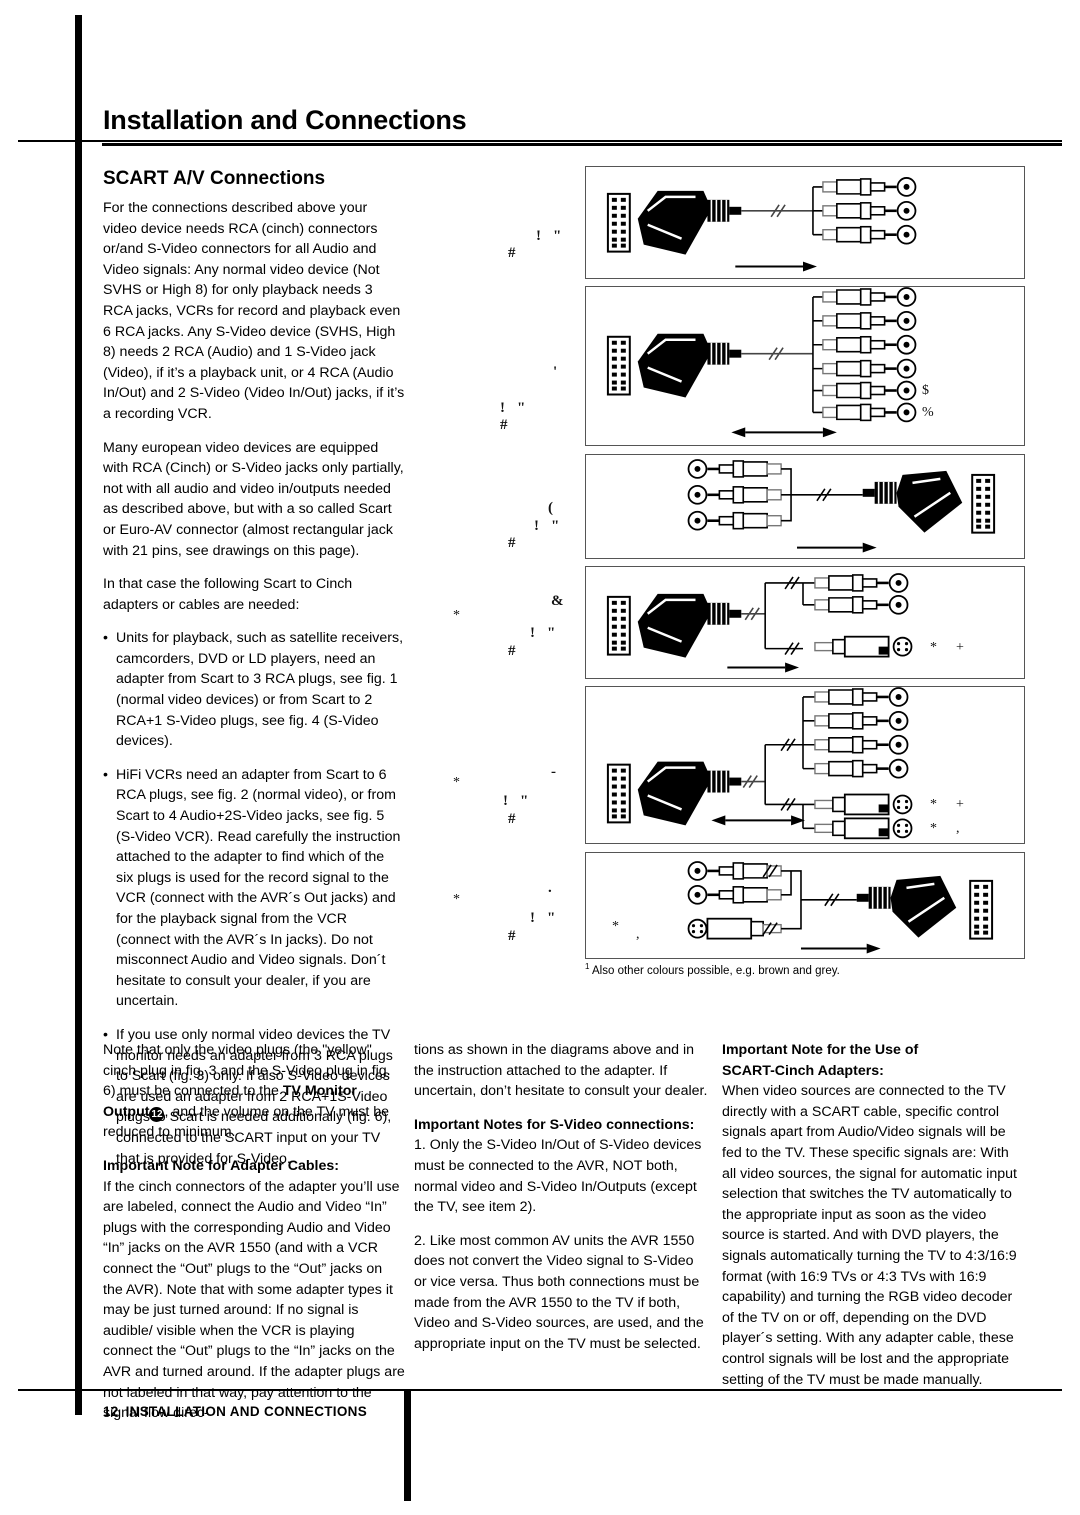  What do you see at coordinates (638, 934) in the screenshot?
I see `plug-label-fig6-b: ,` at bounding box center [638, 934].